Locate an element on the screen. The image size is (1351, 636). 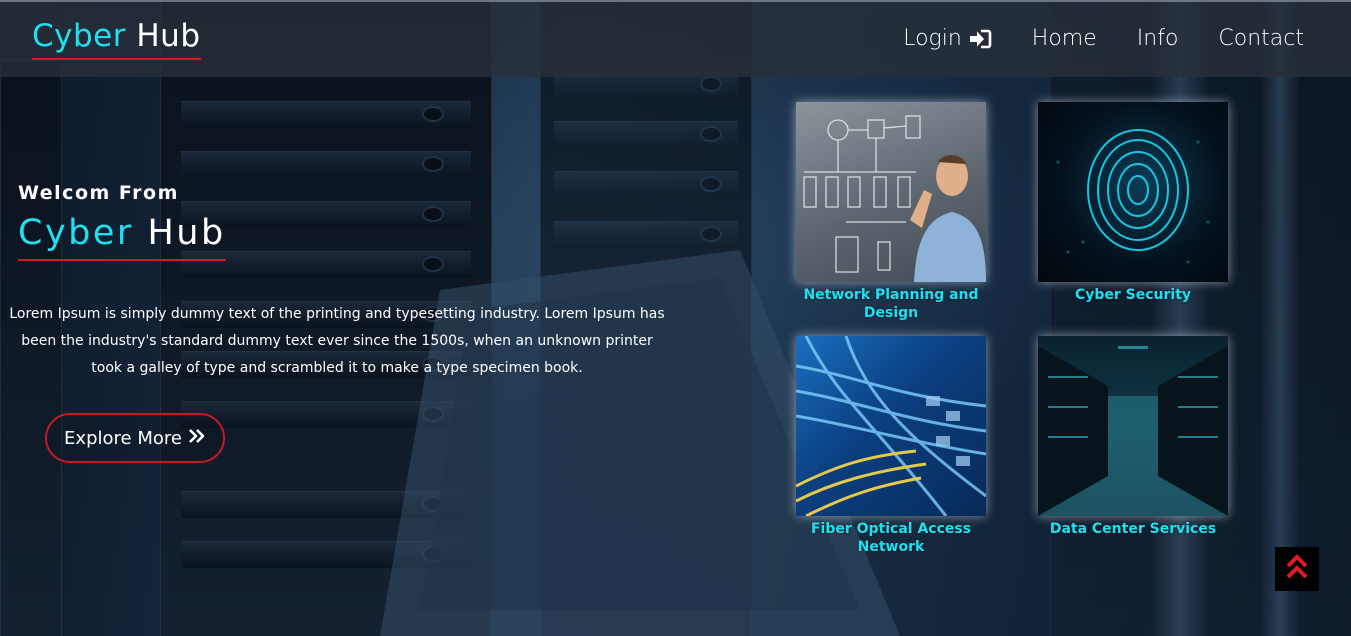
scroll-to-top-button is located at coordinates (1297, 569).